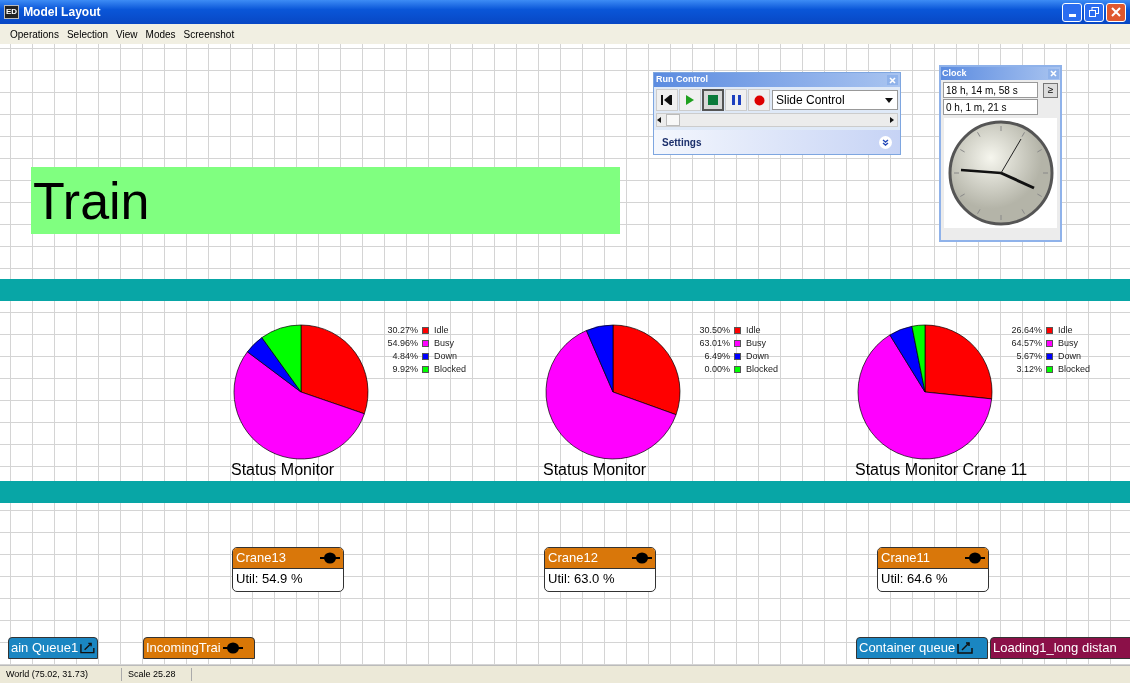  I want to click on crane-node: Crane12 Util: 63.0 %, so click(600, 569).